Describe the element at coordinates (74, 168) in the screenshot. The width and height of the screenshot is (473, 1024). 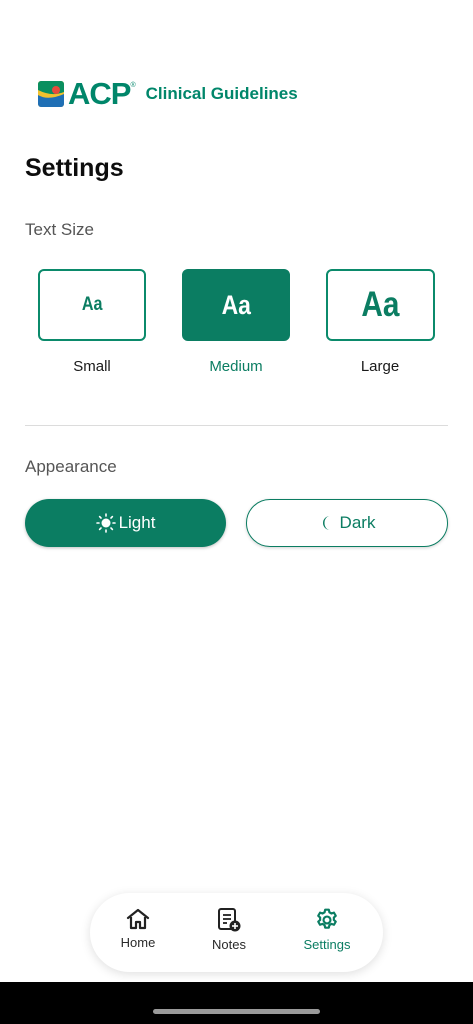
I see `page-title: Settings` at that location.